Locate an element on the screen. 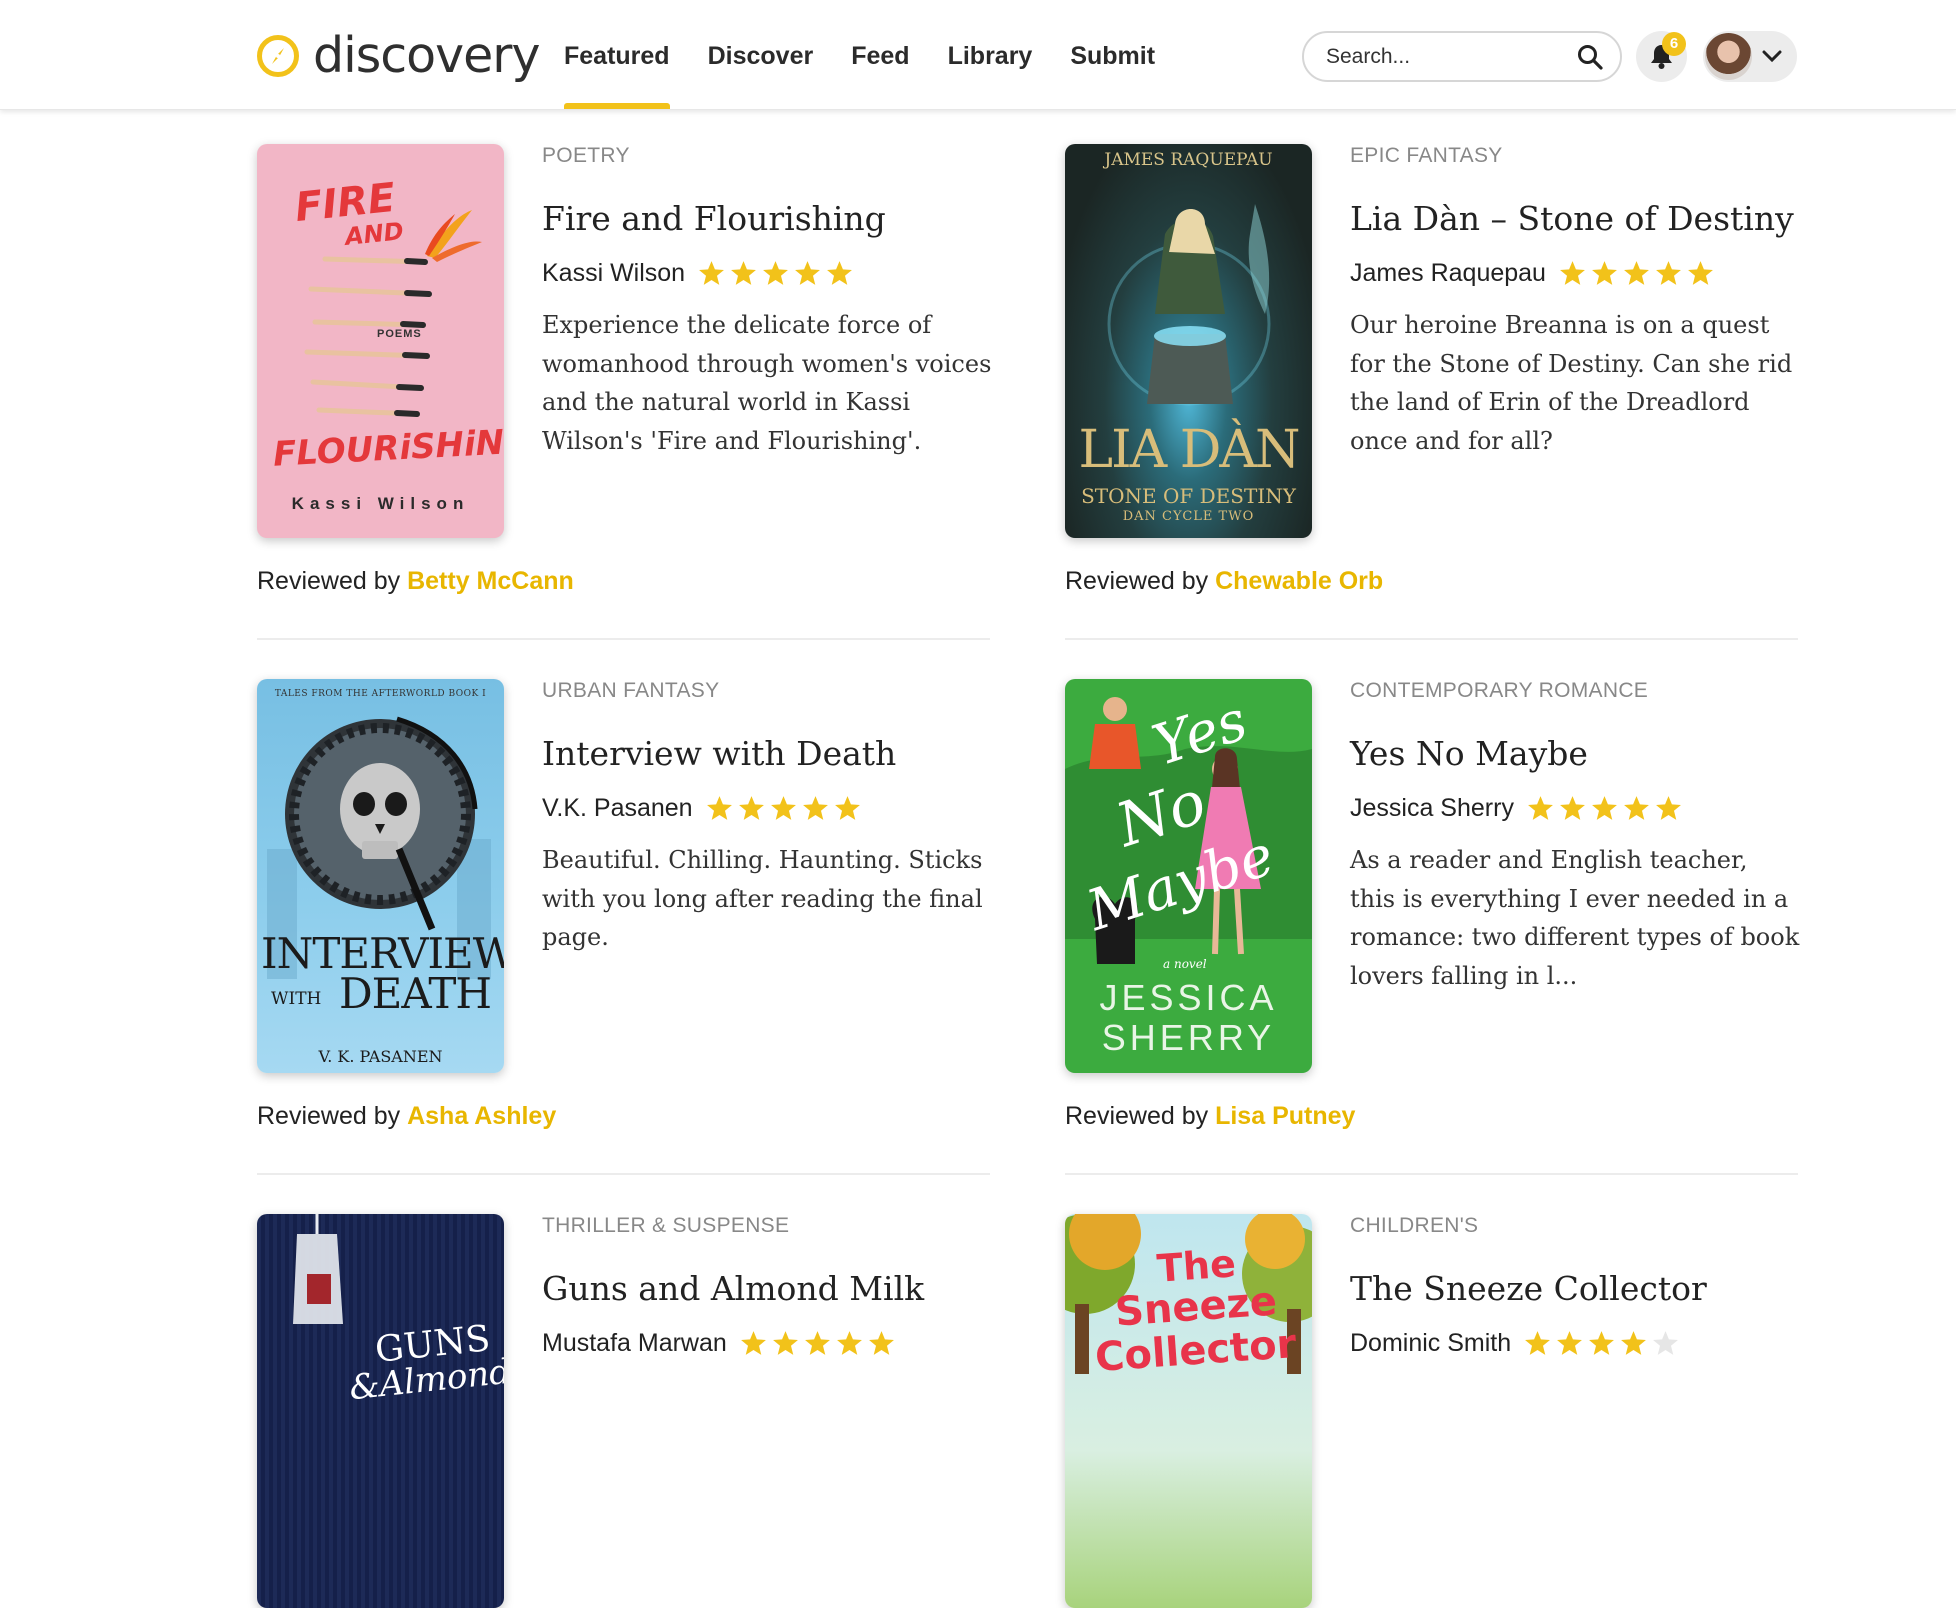  cover-author-last: SHERRY is located at coordinates (1188, 1037).